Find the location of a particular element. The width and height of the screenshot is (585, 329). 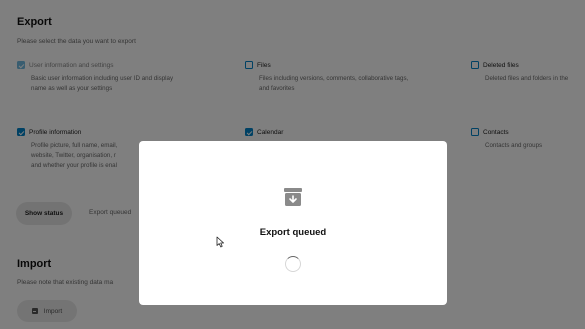

mouse-cursor-icon is located at coordinates (220, 242).